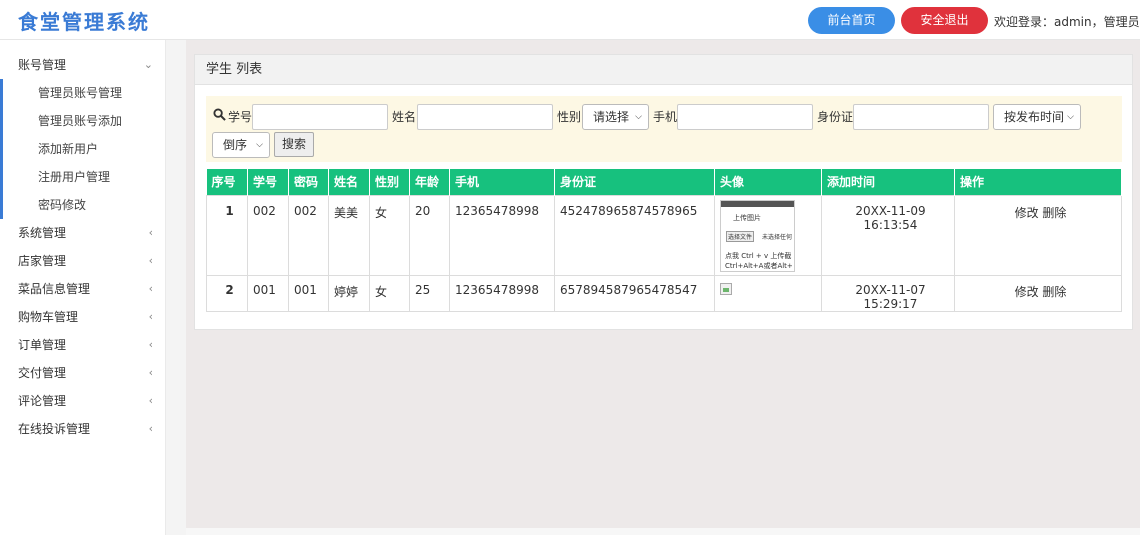 This screenshot has height=535, width=1140. I want to click on gender-label: 性别, so click(569, 117).